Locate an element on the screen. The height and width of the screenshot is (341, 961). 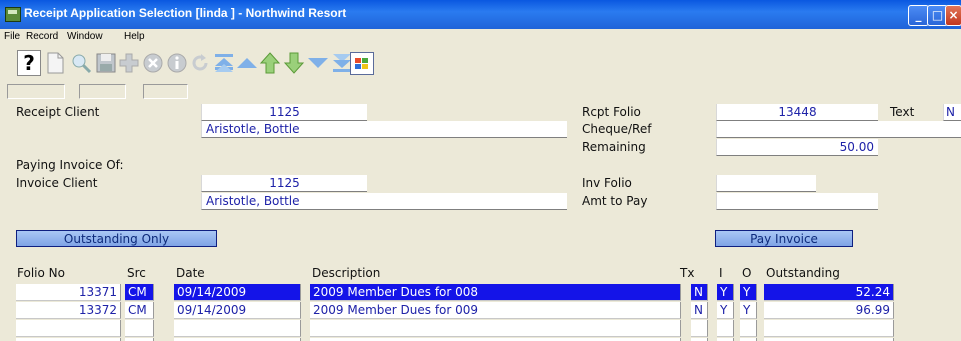
description-cell is located at coordinates (495, 328).